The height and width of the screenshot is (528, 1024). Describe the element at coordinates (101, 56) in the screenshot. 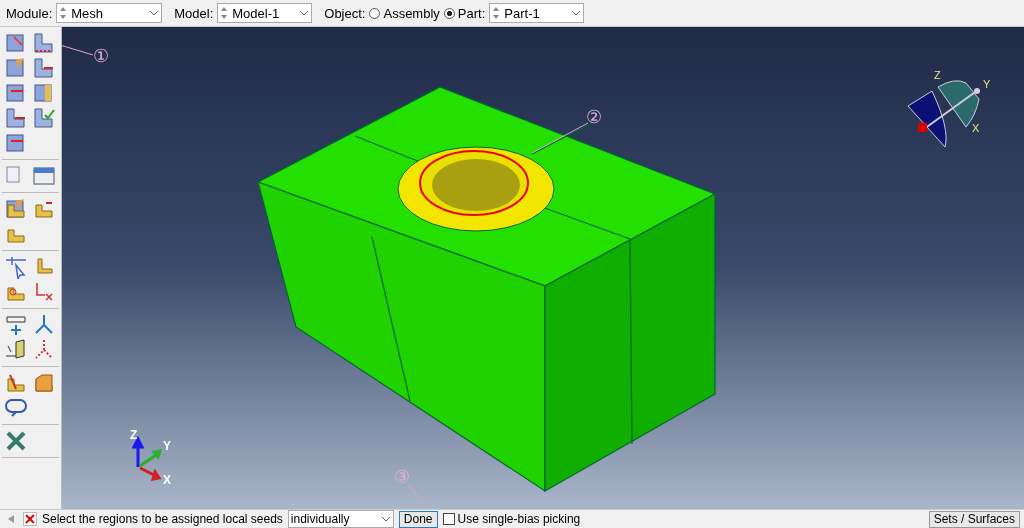

I see `callout-number: ①` at that location.